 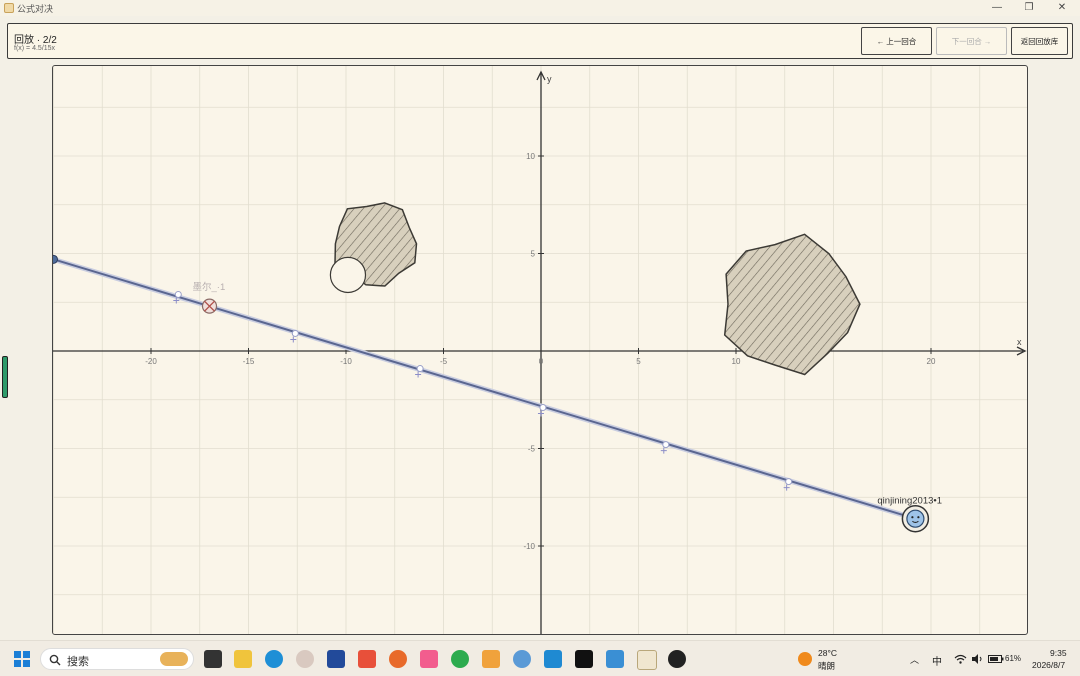 I want to click on y-tick-label: 5, so click(x=533, y=254).